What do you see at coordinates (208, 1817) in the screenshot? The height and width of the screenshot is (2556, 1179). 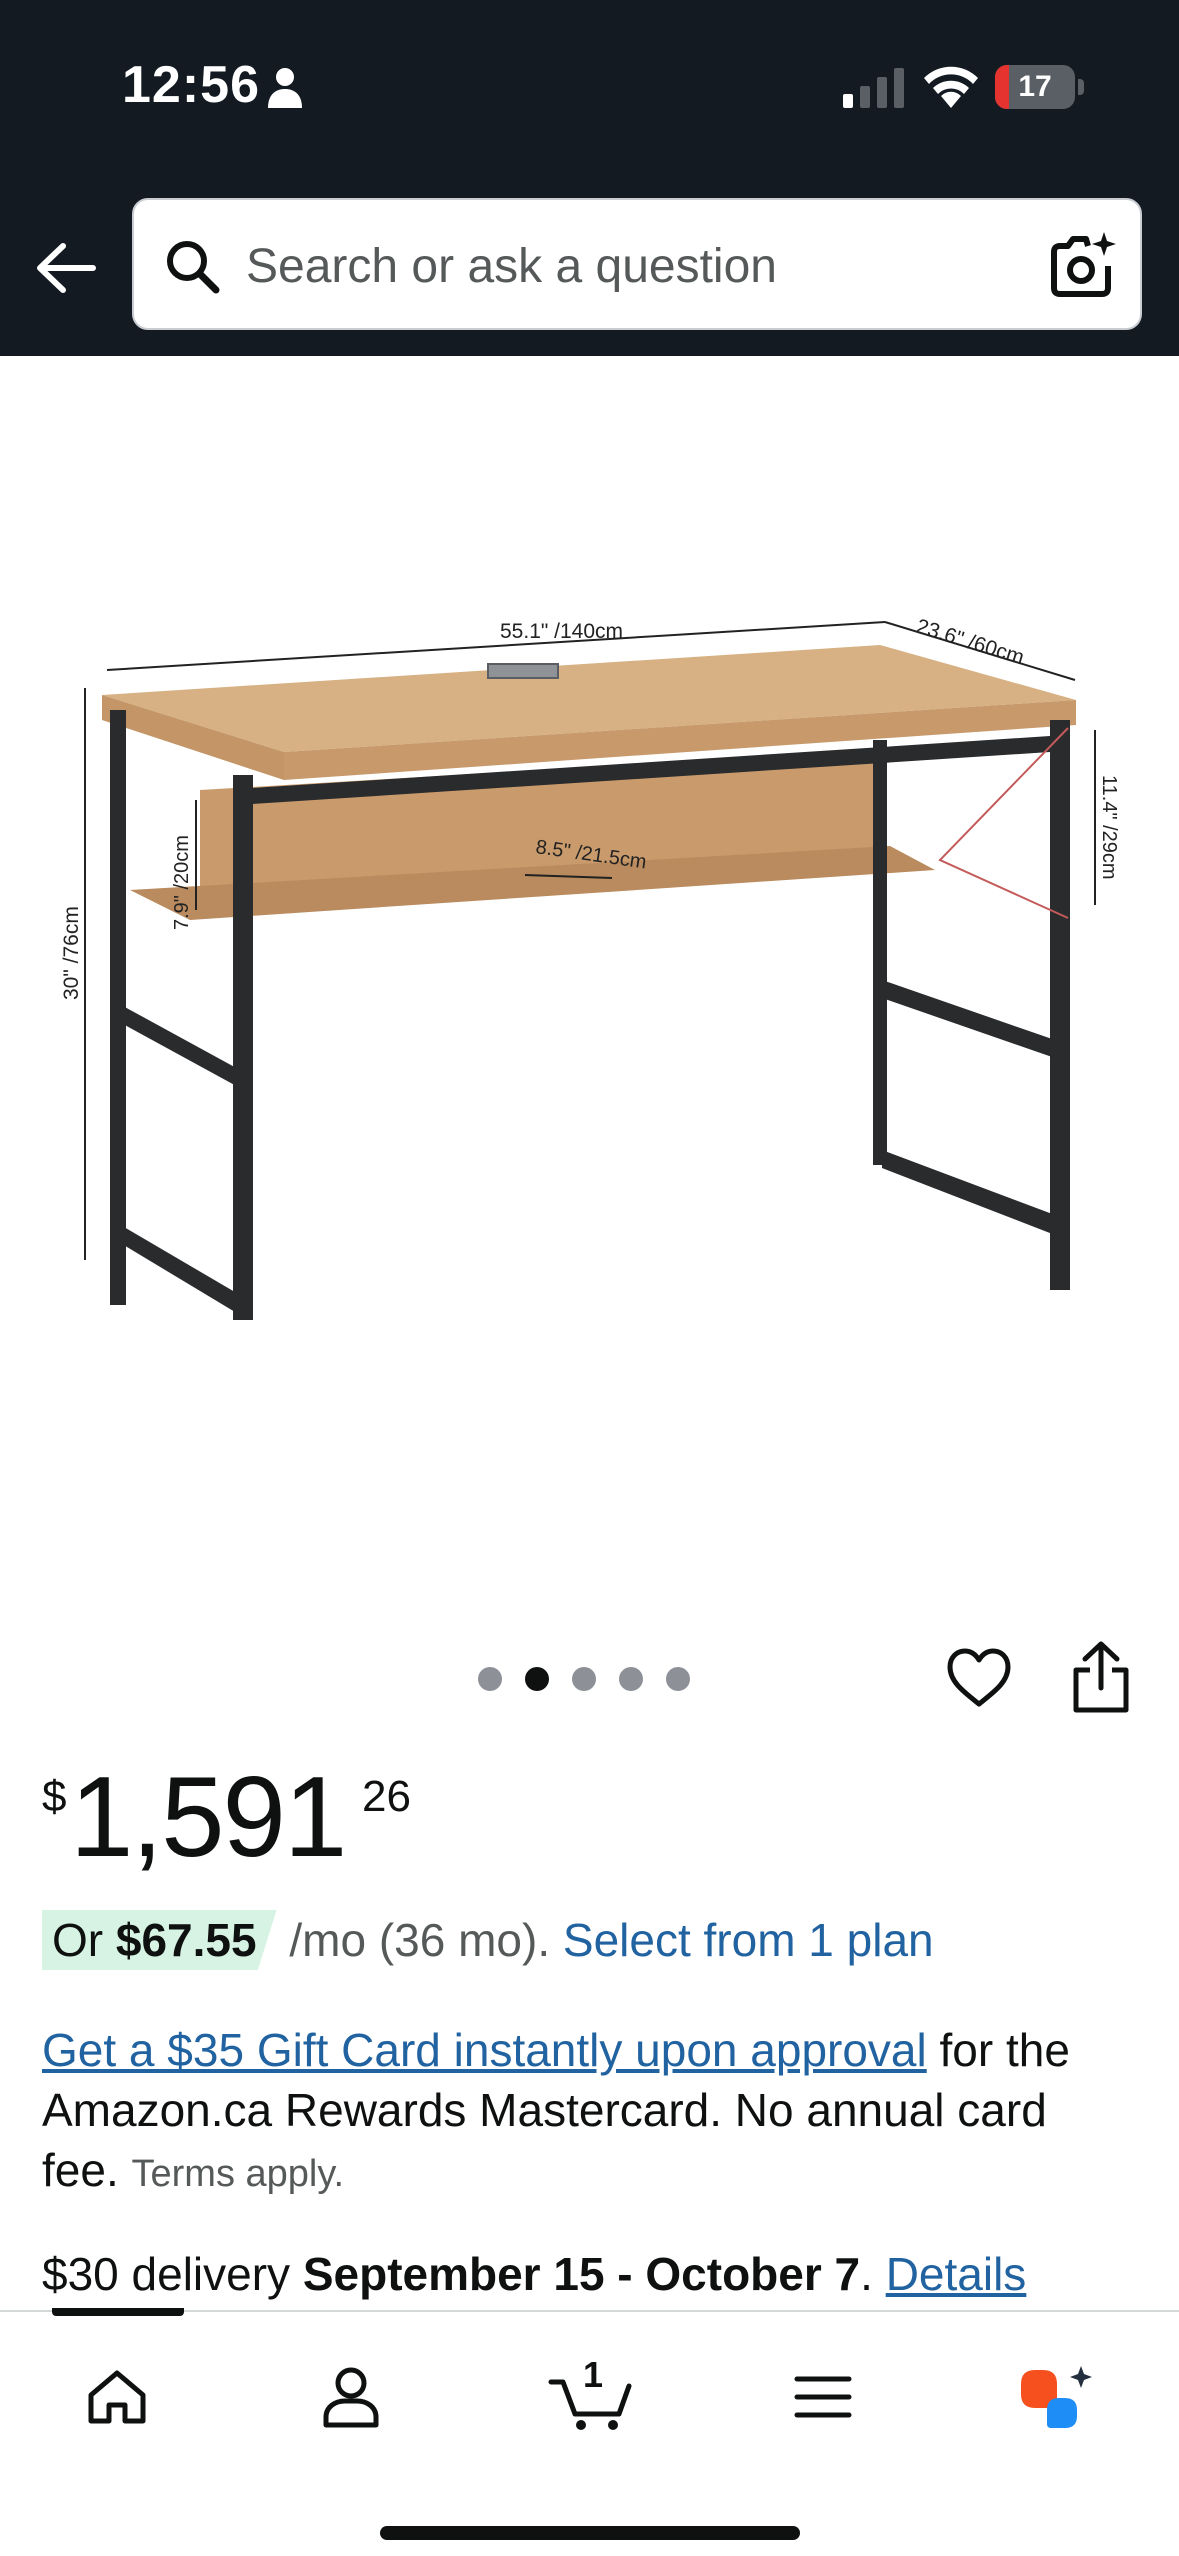 I see `price-whole: 1,591` at bounding box center [208, 1817].